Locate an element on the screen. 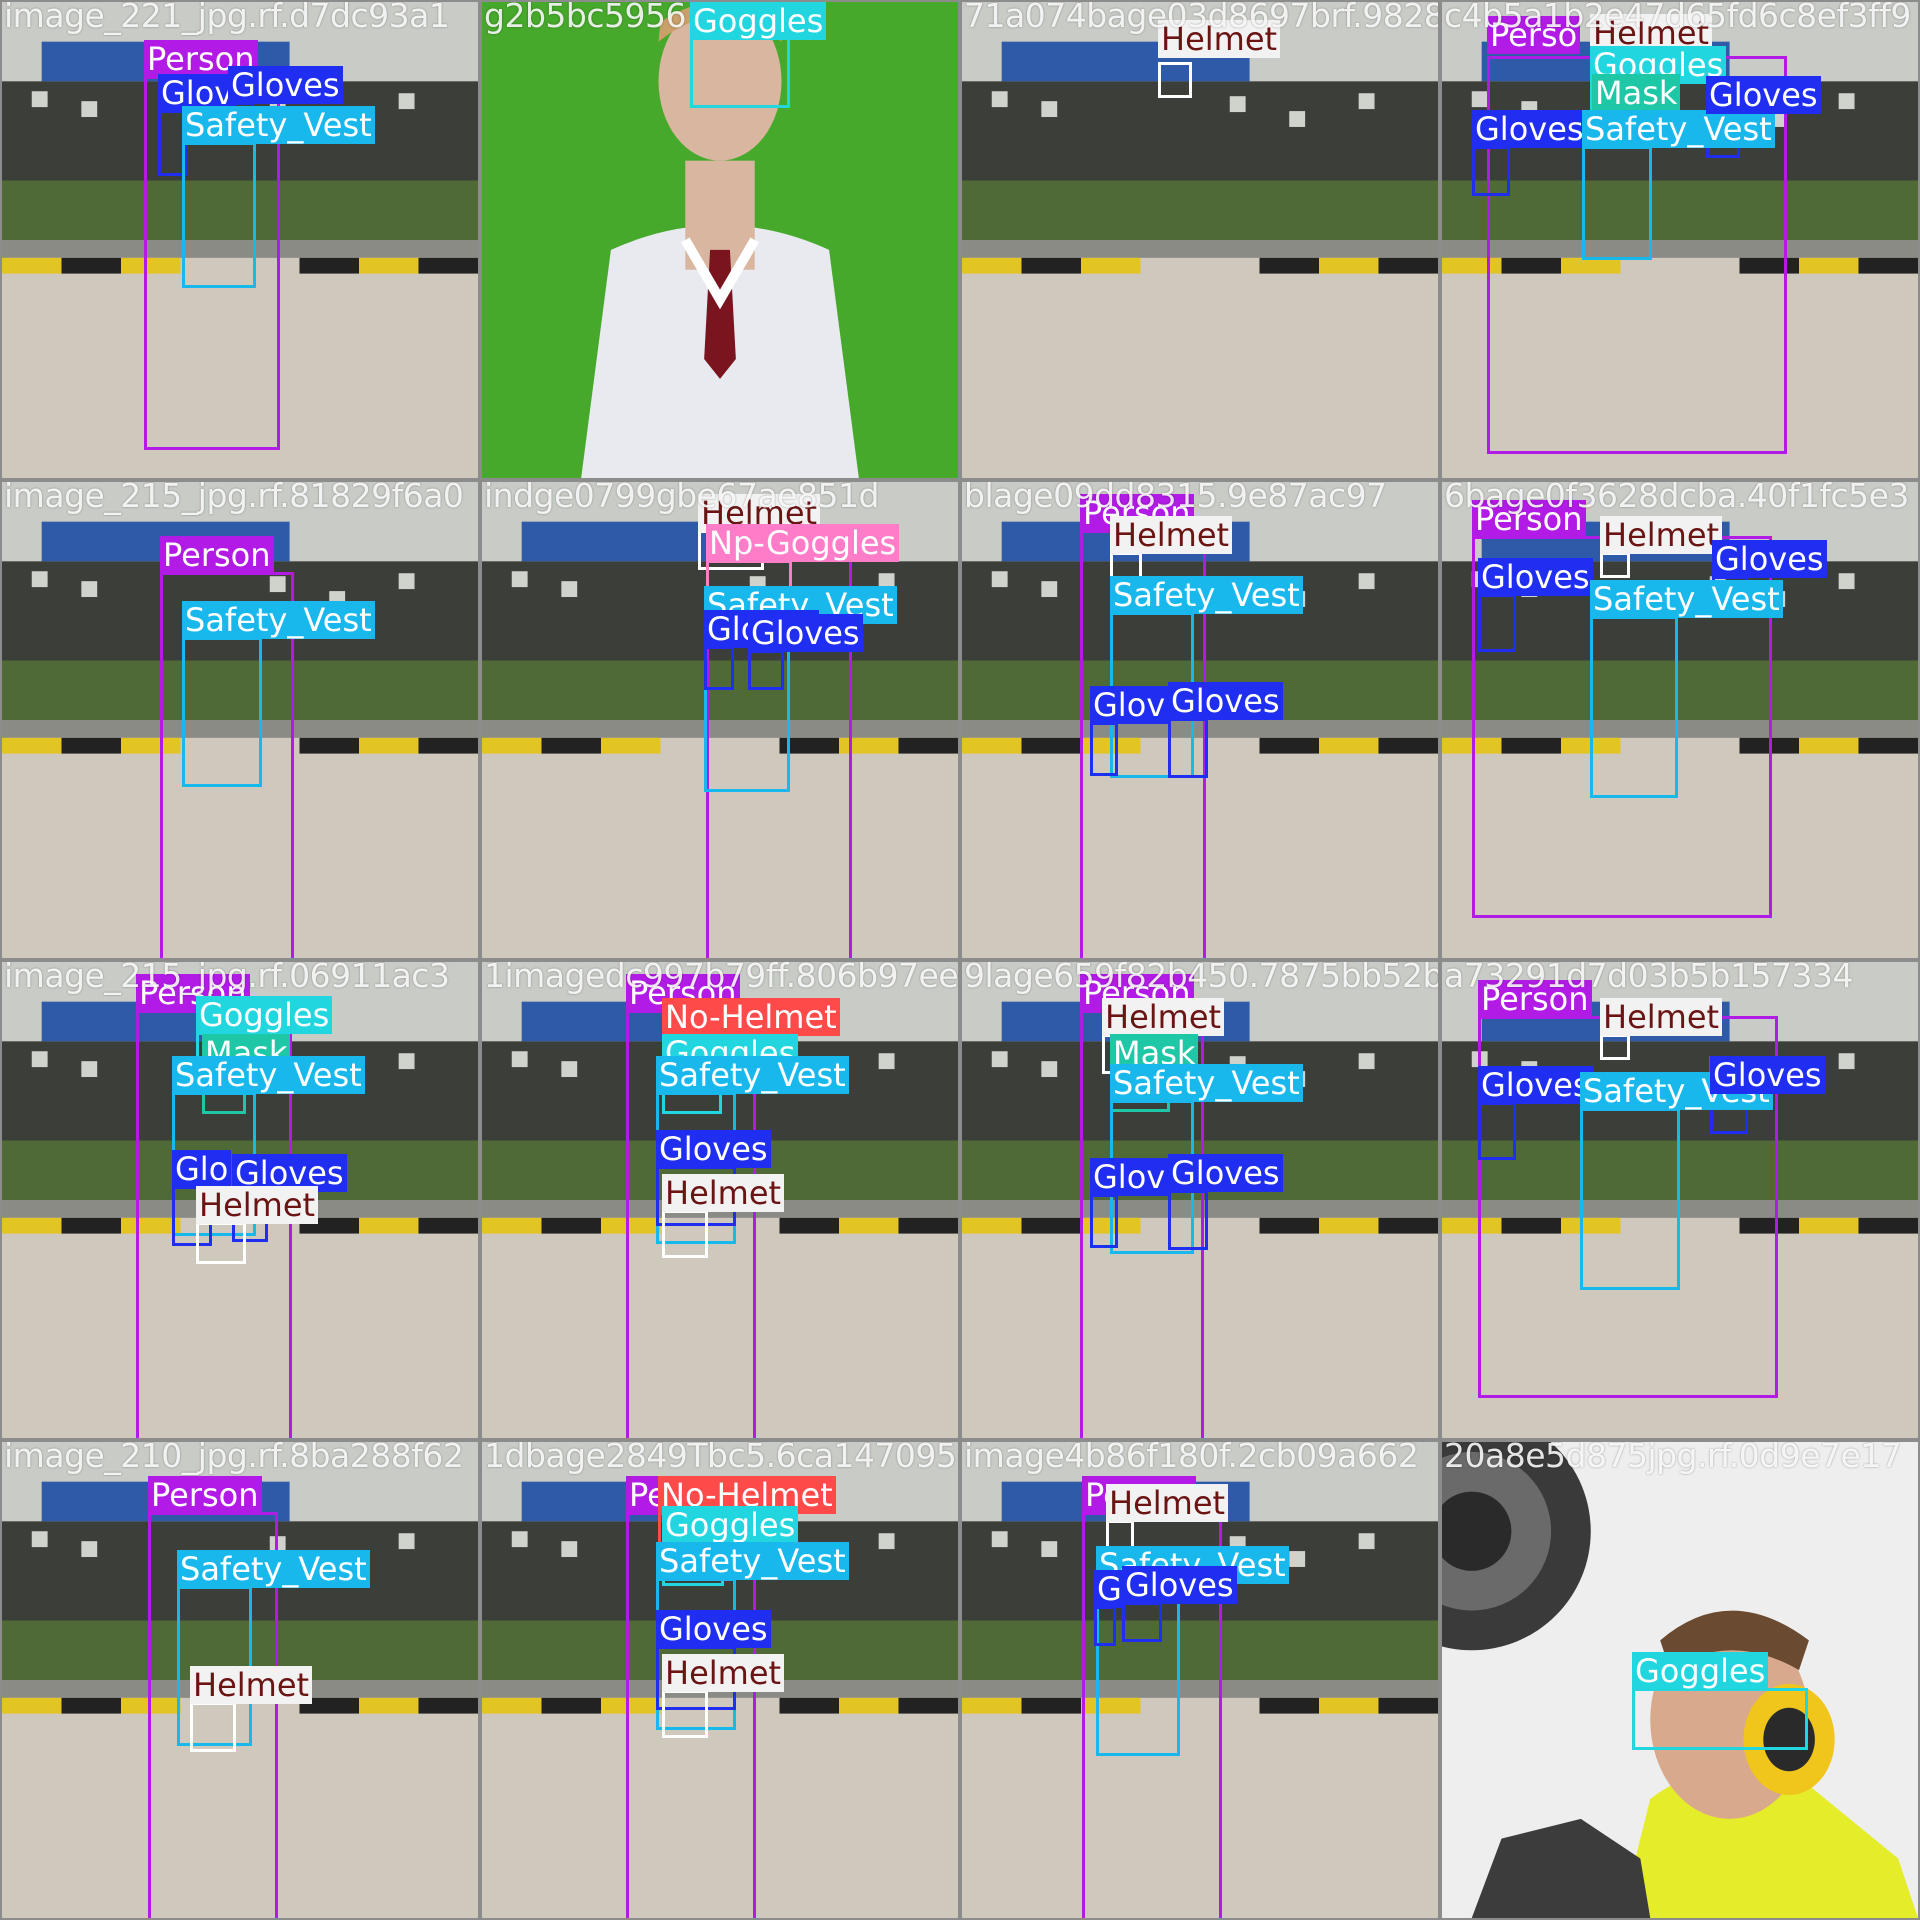 This screenshot has height=1920, width=1920. tile-filename: blage09dd8315.9e87ac97 is located at coordinates (1175, 497).